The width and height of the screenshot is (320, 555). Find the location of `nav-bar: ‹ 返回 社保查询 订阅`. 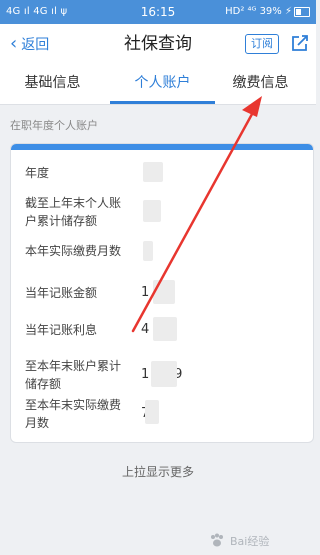

nav-bar: ‹ 返回 社保查询 订阅 is located at coordinates (158, 44).